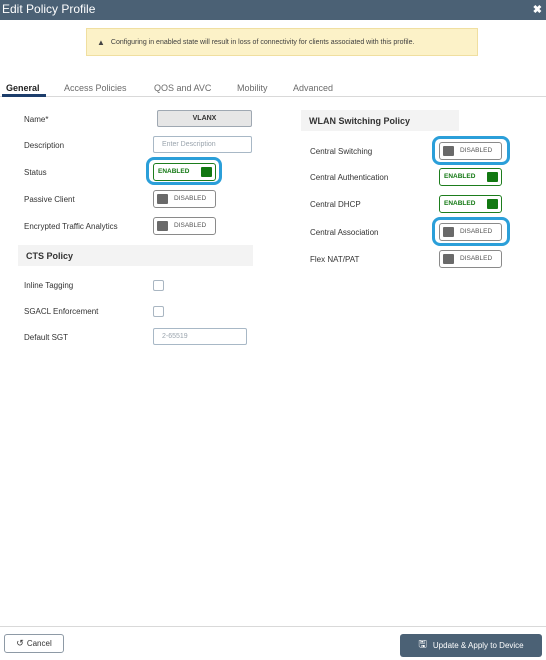  I want to click on flex-nat-pat-toggle-text: DISABLED, so click(476, 258).